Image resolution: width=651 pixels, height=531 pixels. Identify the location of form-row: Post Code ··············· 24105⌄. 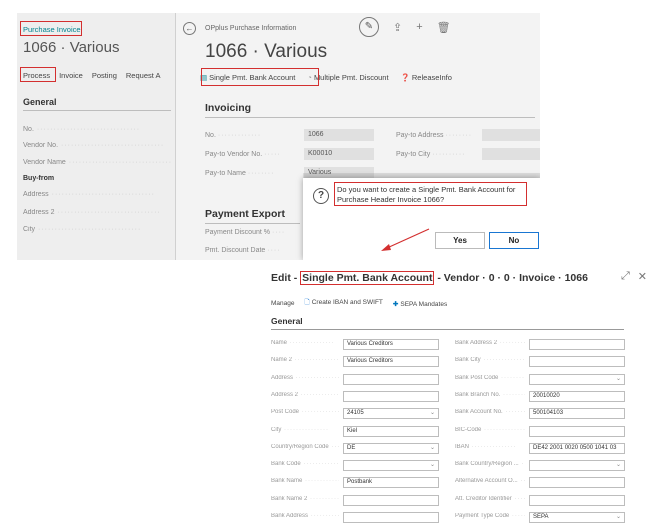
(355, 414).